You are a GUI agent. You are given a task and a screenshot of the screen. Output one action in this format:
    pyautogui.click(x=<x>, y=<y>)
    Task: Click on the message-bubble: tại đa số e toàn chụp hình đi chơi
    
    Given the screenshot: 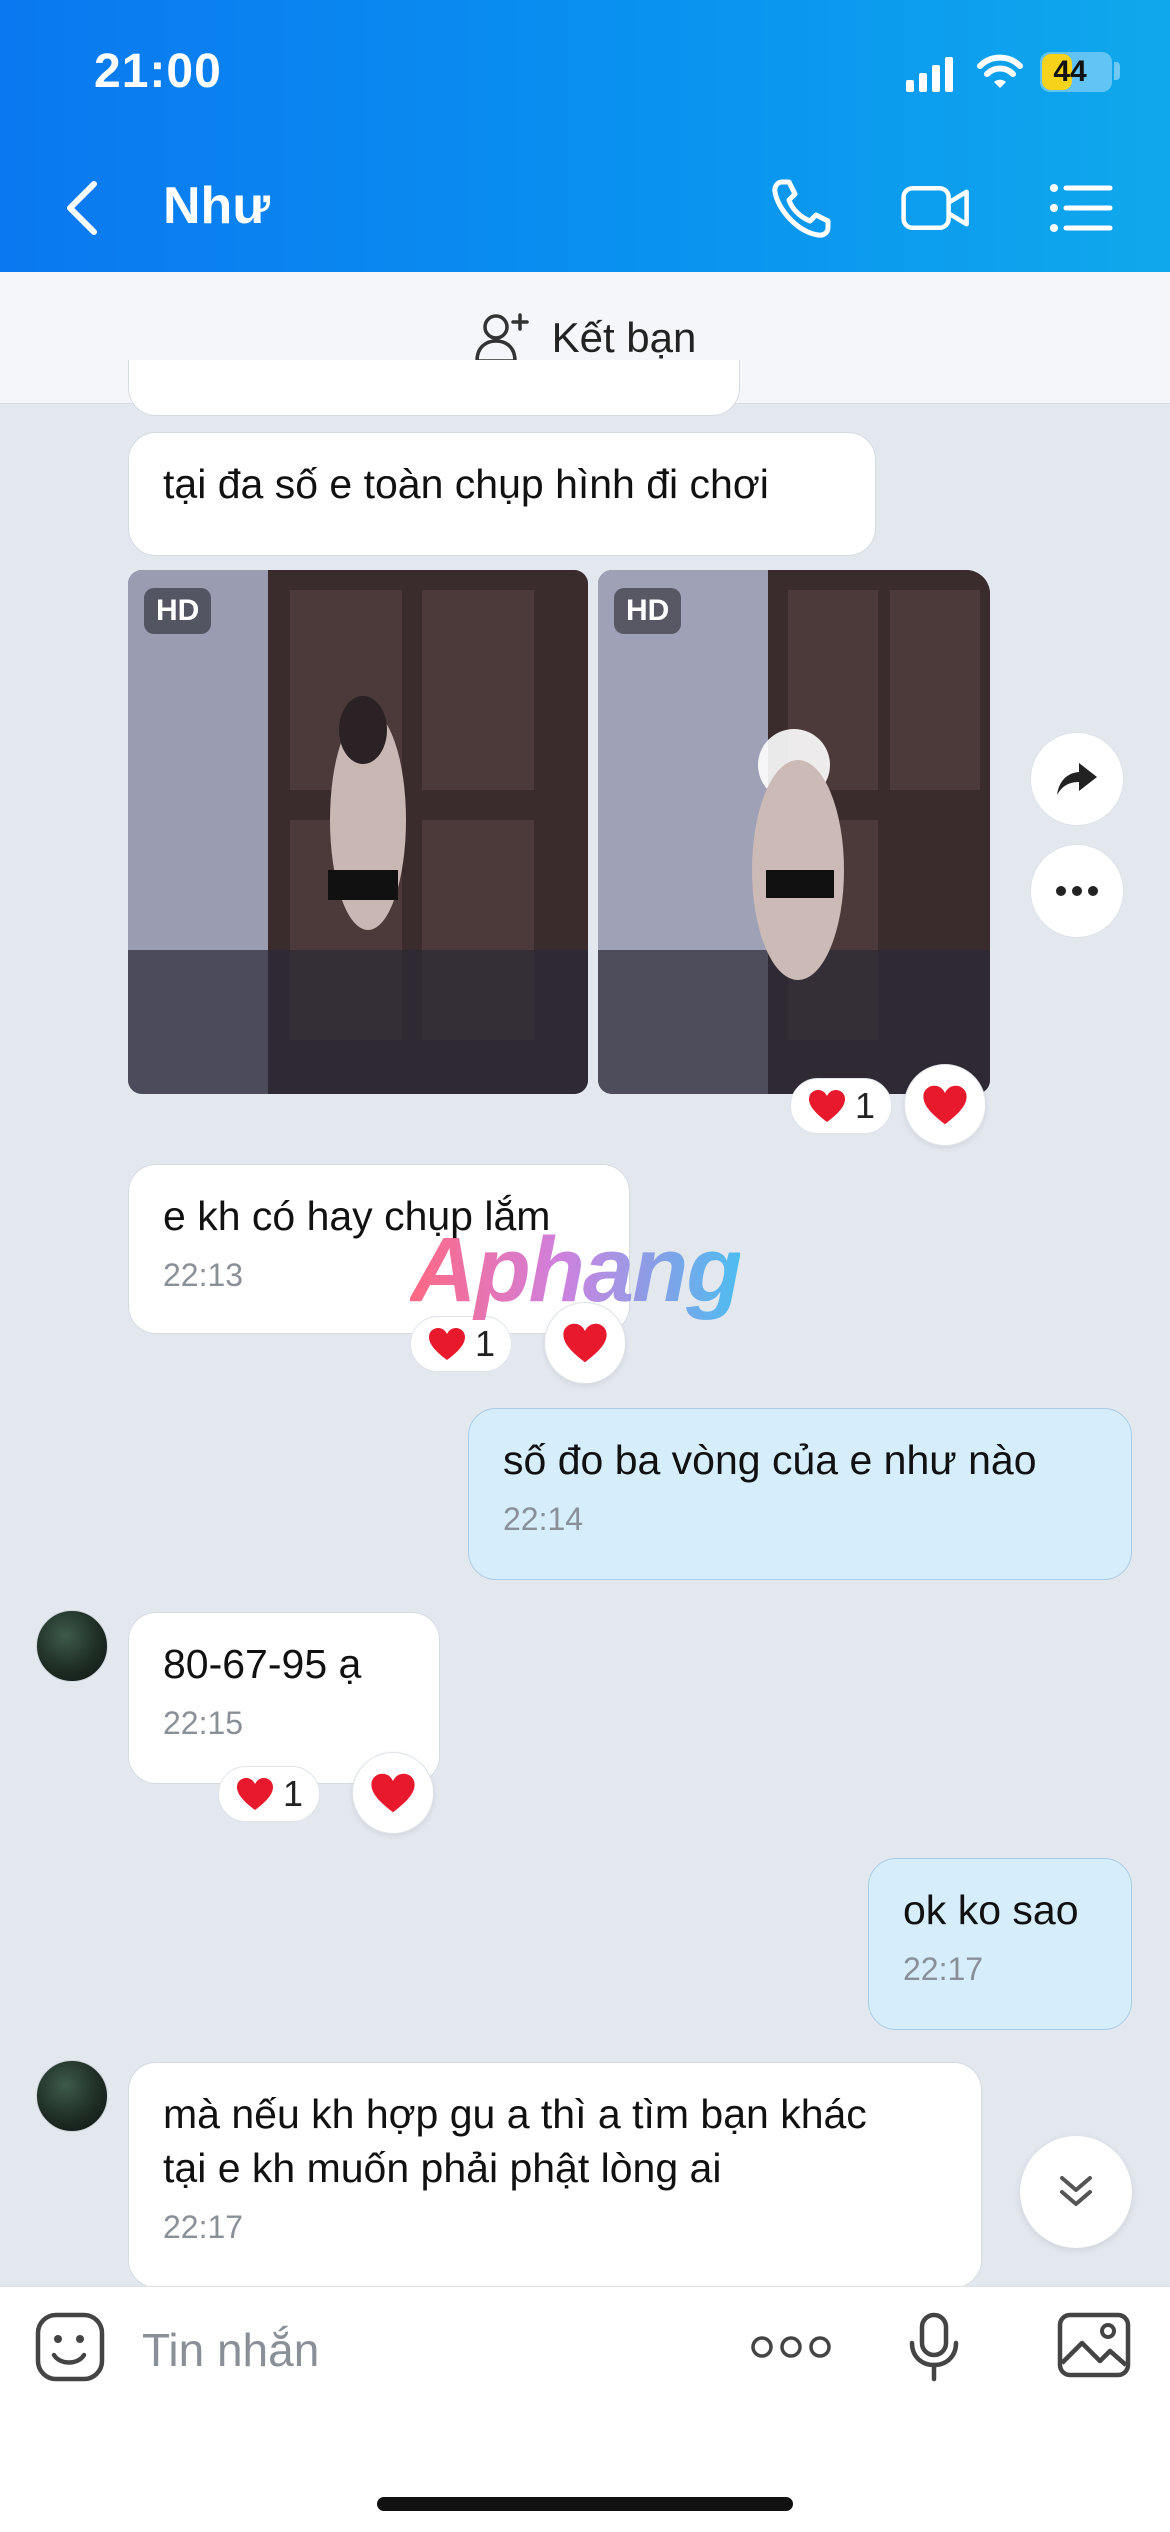 What is the action you would take?
    pyautogui.click(x=502, y=494)
    